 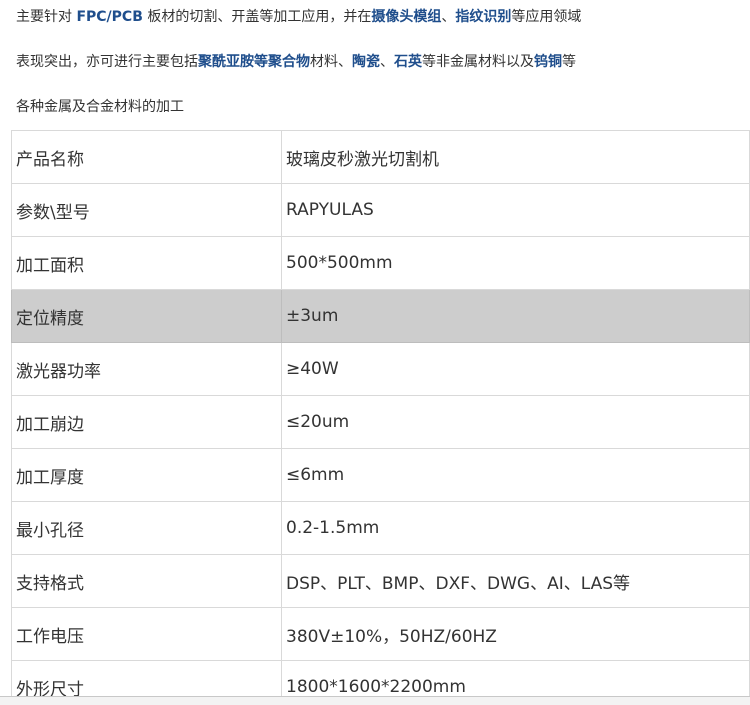 What do you see at coordinates (408, 62) in the screenshot?
I see `highlighted-term: 石英` at bounding box center [408, 62].